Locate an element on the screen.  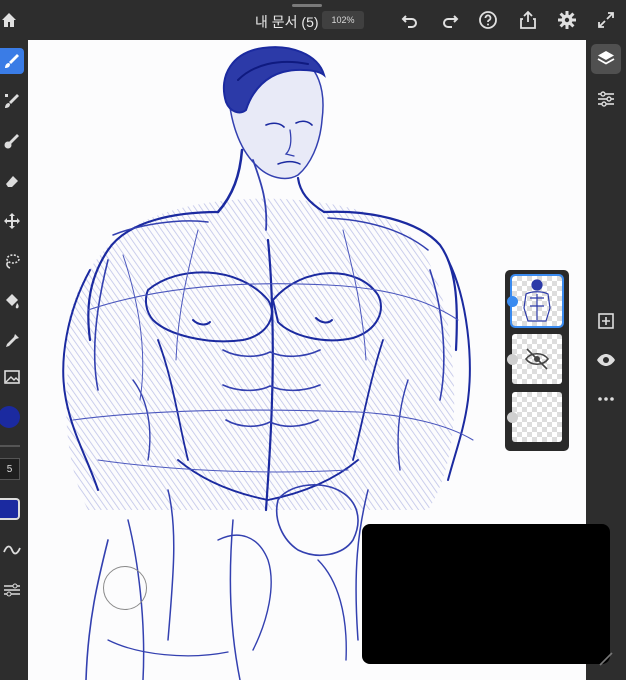
stroke-smoothing-icon is located at coordinates (12, 550).